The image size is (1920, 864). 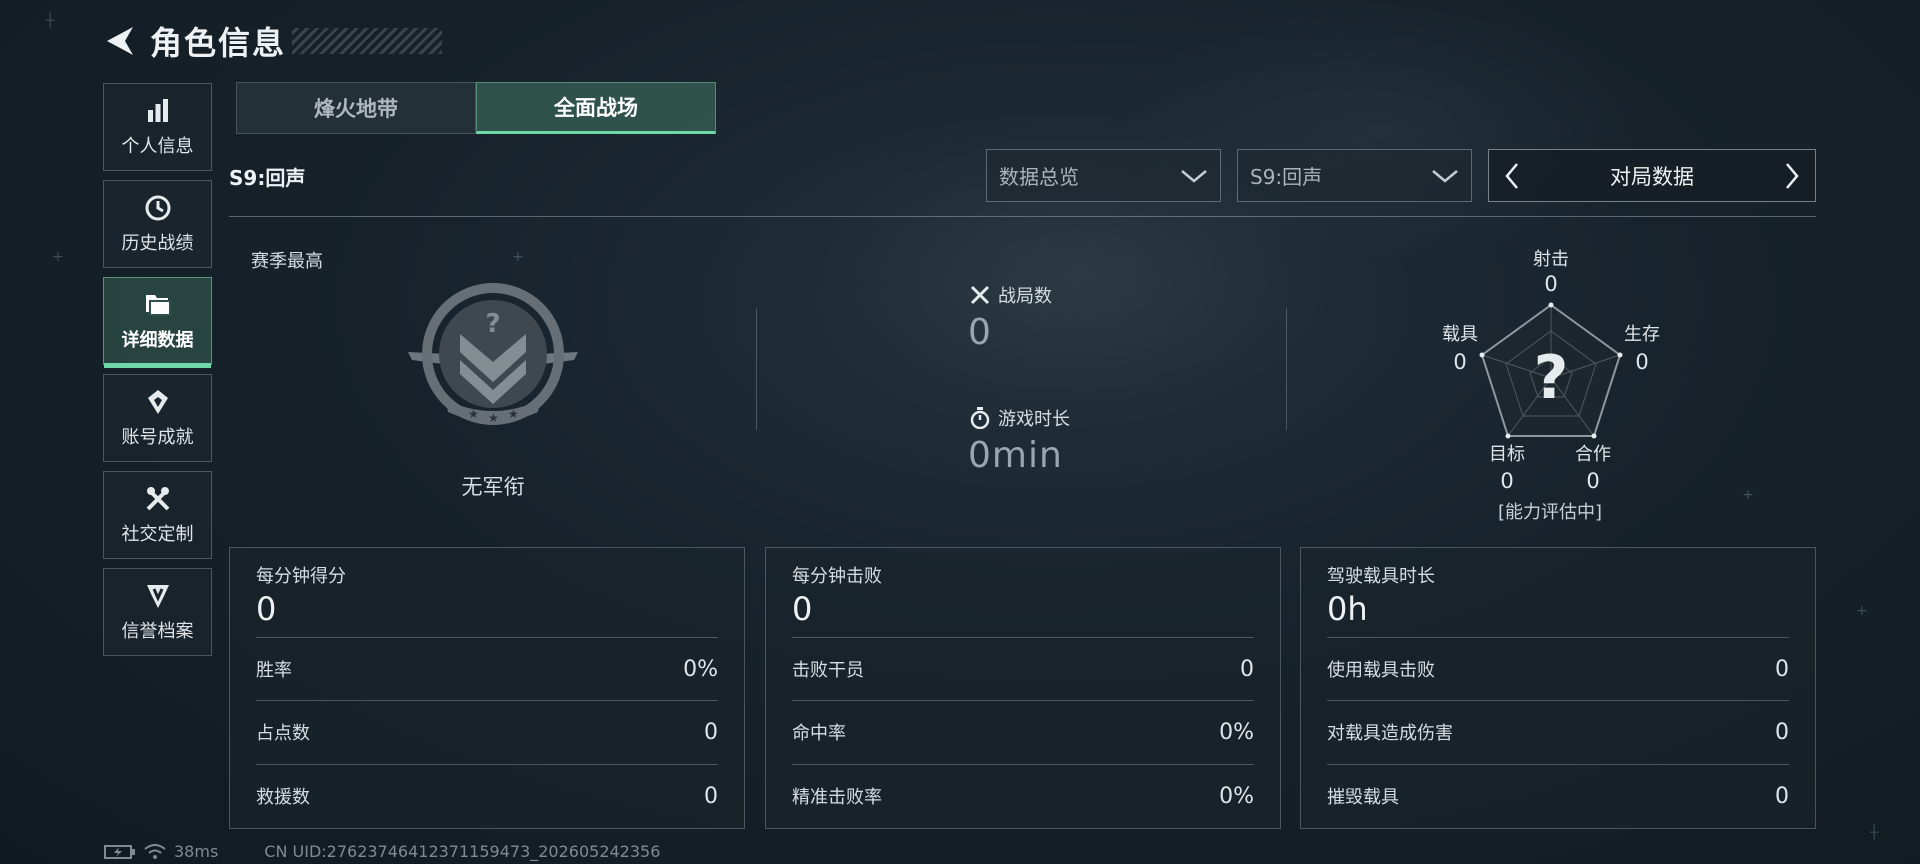 What do you see at coordinates (1445, 176) in the screenshot?
I see `chevron-down-icon` at bounding box center [1445, 176].